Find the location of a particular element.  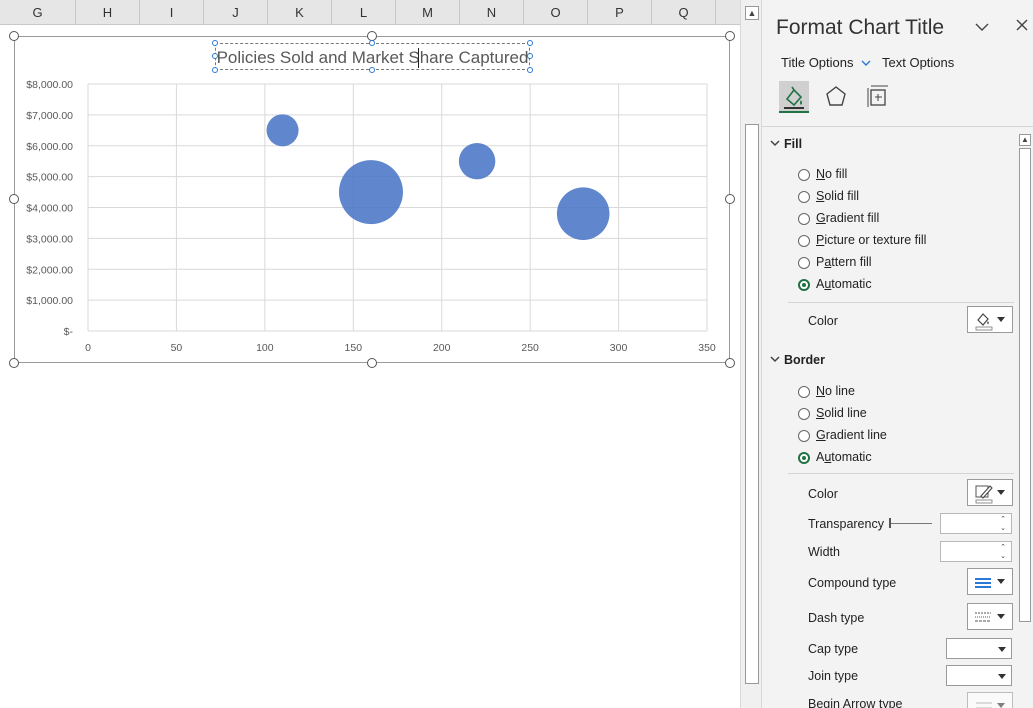

x-tick-label: 50 is located at coordinates (177, 348).